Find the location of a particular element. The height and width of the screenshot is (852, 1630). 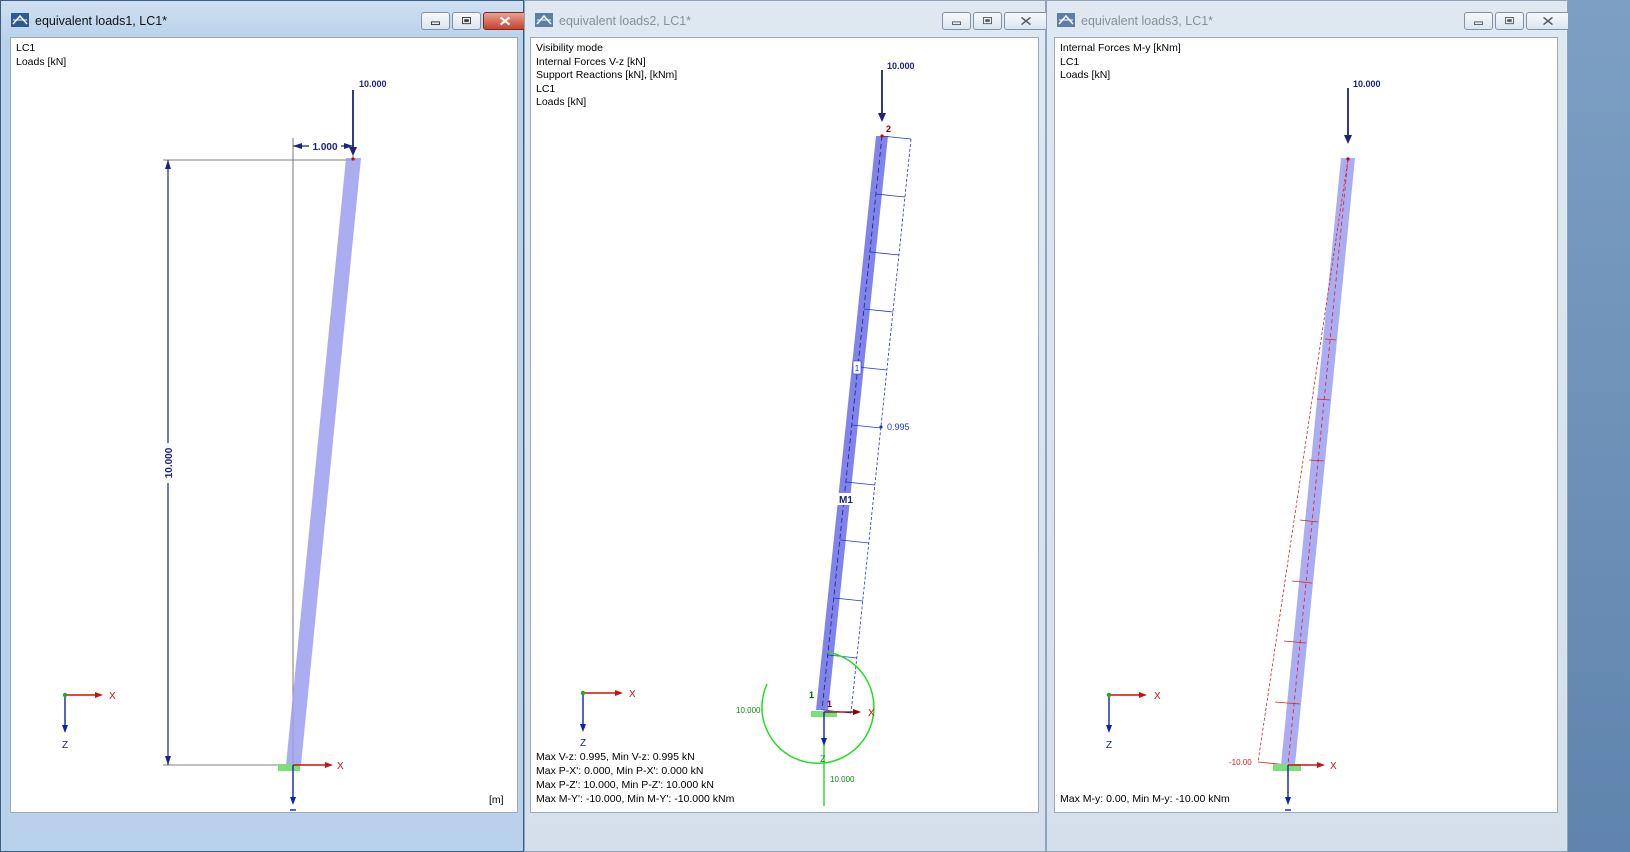

title-bar: equivalent loads2, LC1* is located at coordinates (786, 19).